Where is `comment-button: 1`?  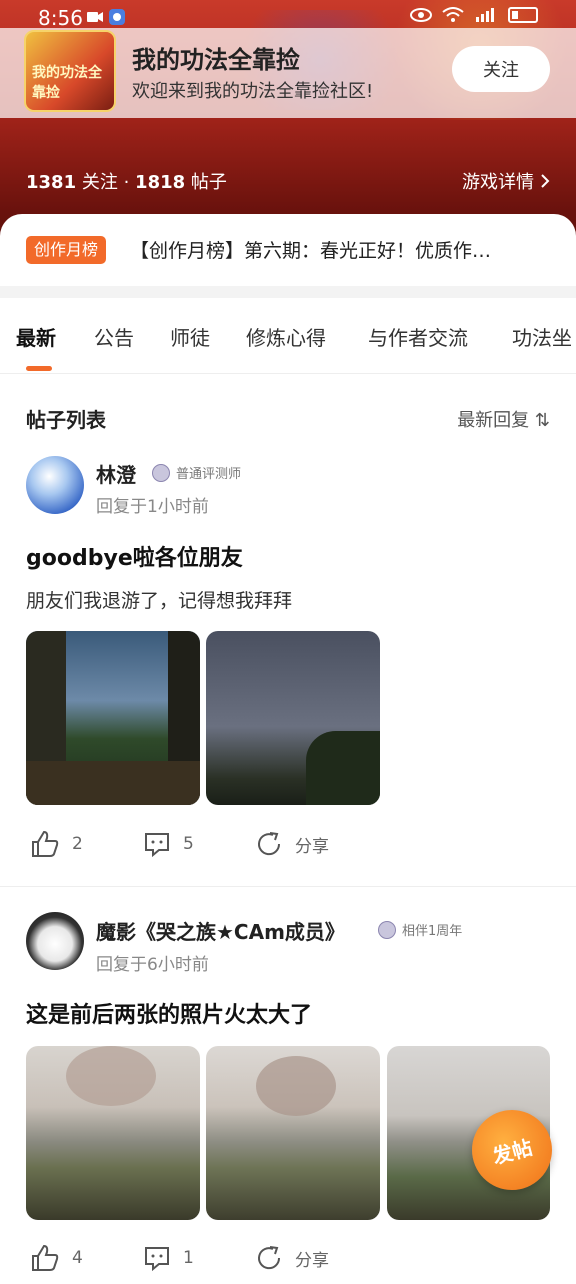
comment-button: 1 is located at coordinates (168, 1258).